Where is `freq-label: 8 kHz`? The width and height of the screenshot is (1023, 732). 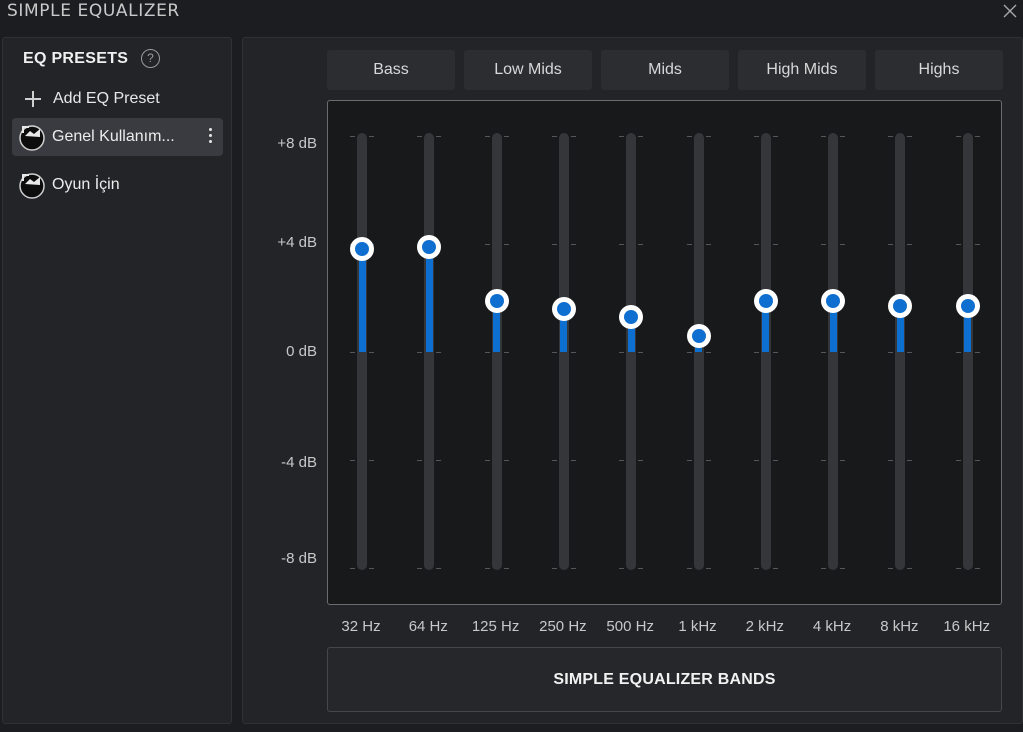 freq-label: 8 kHz is located at coordinates (899, 626).